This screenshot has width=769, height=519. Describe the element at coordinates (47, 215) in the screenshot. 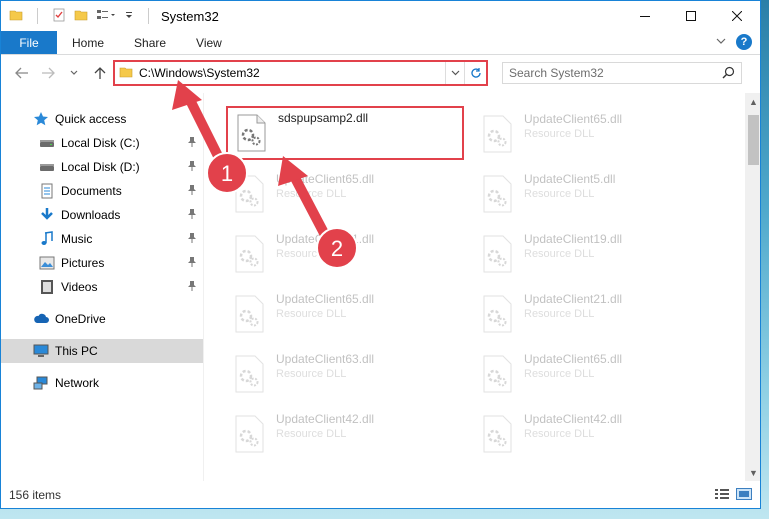

I see `download-icon` at that location.